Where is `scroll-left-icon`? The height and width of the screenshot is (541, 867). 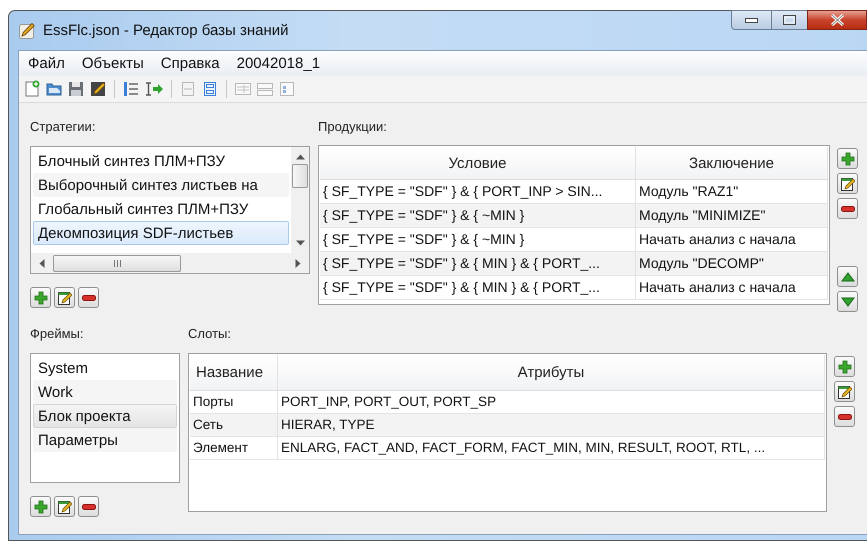 scroll-left-icon is located at coordinates (42, 263).